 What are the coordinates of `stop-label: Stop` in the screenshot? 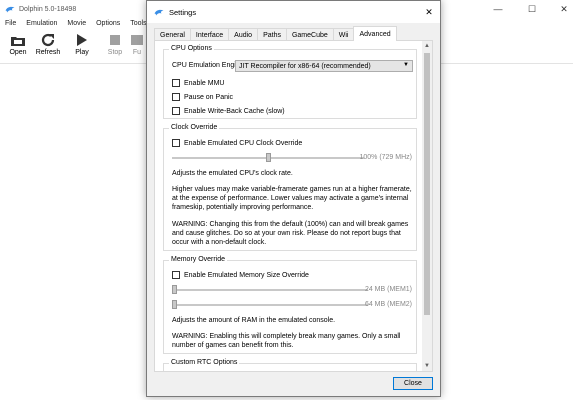 It's located at (115, 52).